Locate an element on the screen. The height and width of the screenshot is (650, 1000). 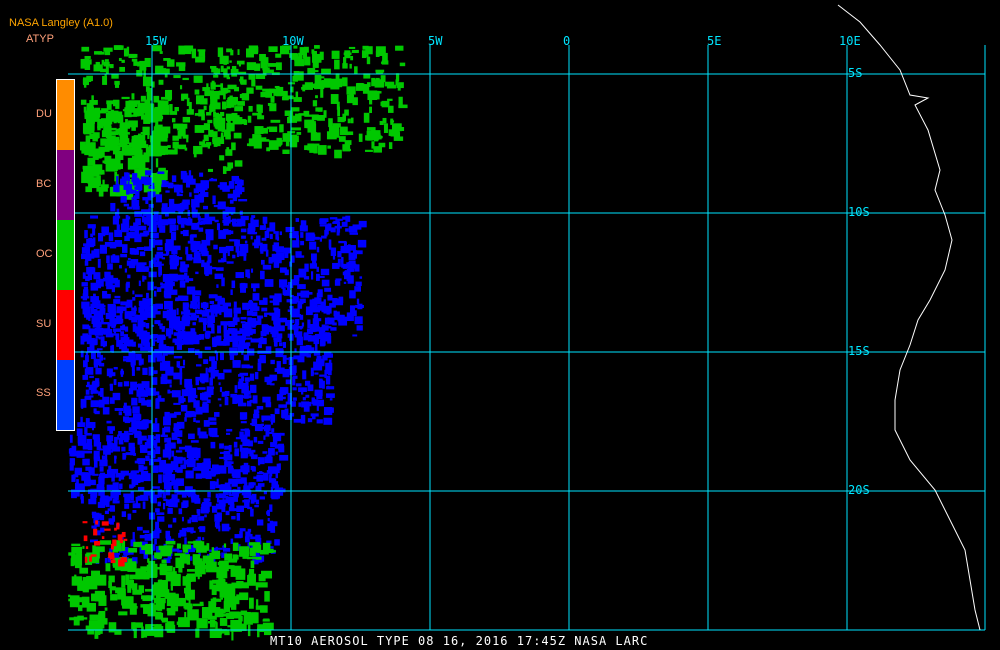
lon-label-5w: 5W is located at coordinates (435, 41).